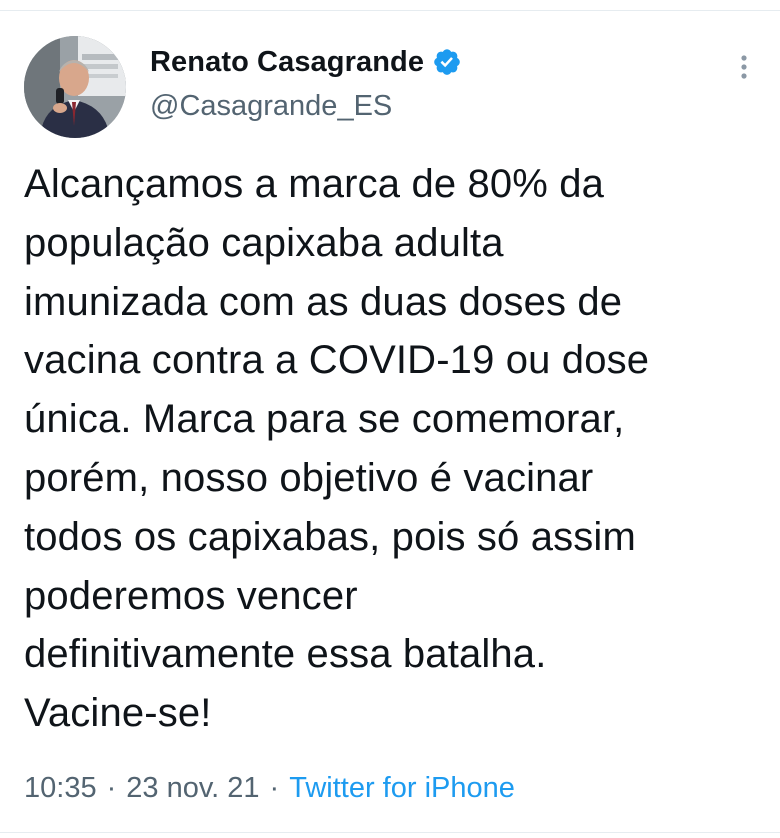  I want to click on author-names: Renato Casagrande @Casagrande_ES, so click(306, 82).